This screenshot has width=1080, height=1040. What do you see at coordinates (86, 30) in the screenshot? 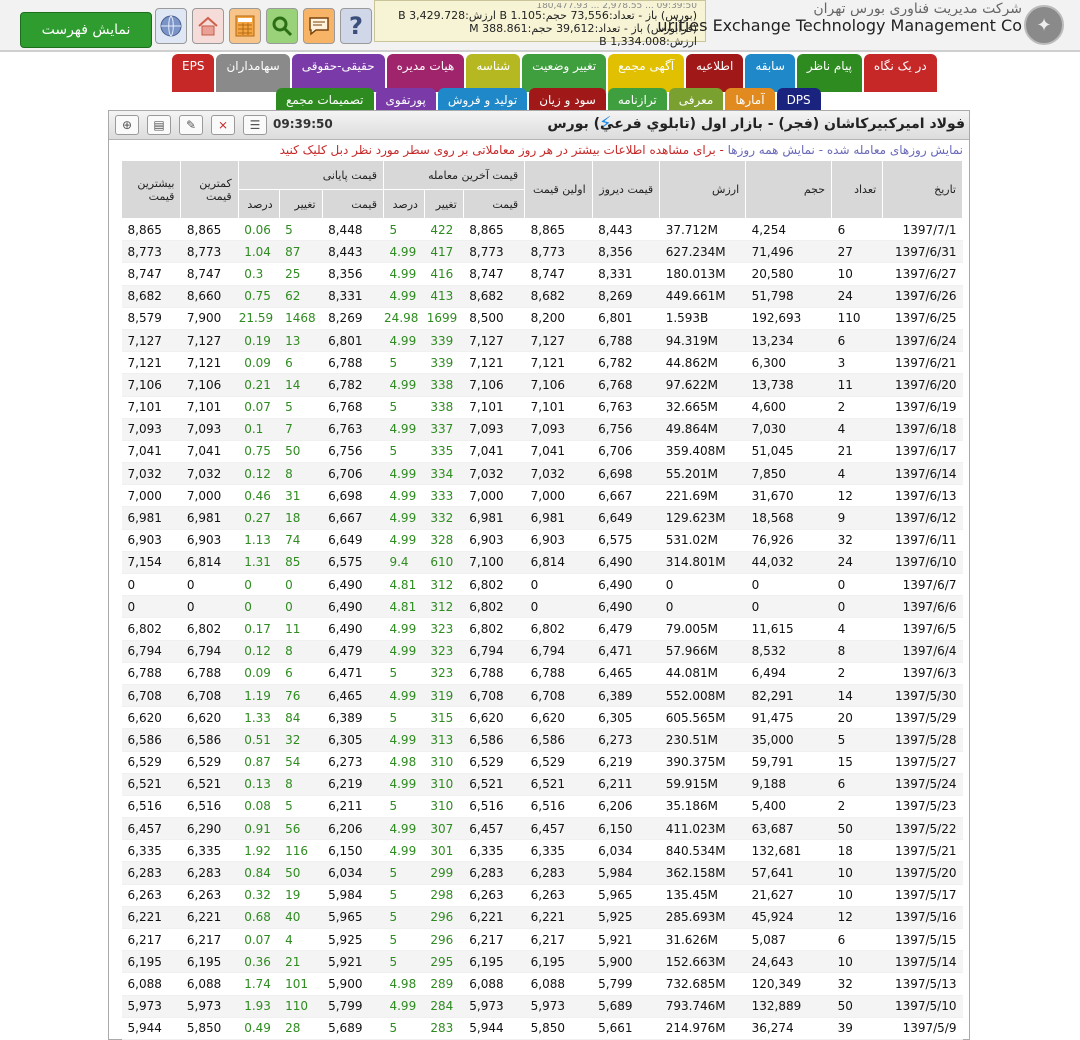
I see `show-list-button: نمایش فهرست` at bounding box center [86, 30].